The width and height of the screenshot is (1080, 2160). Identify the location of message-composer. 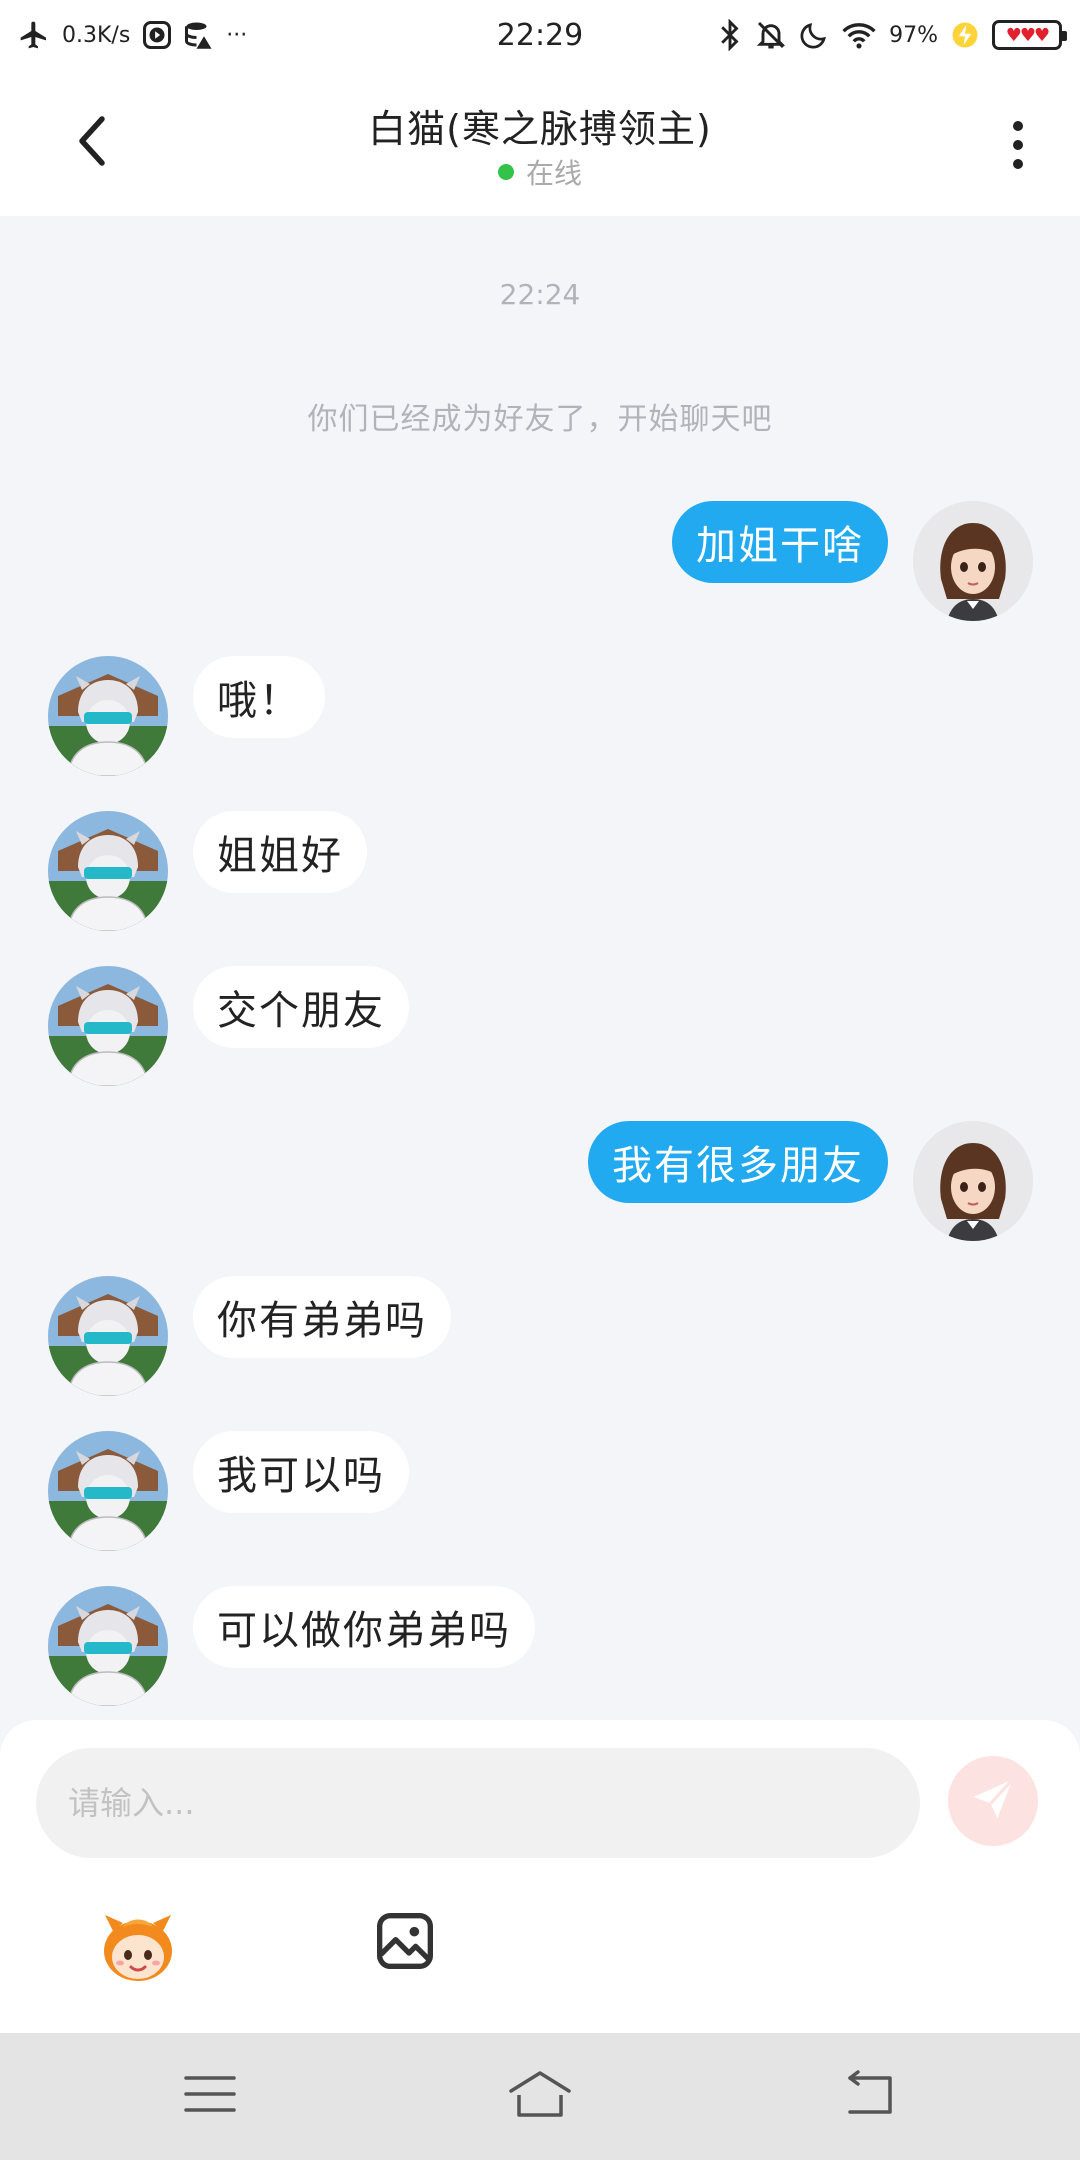
(540, 1876).